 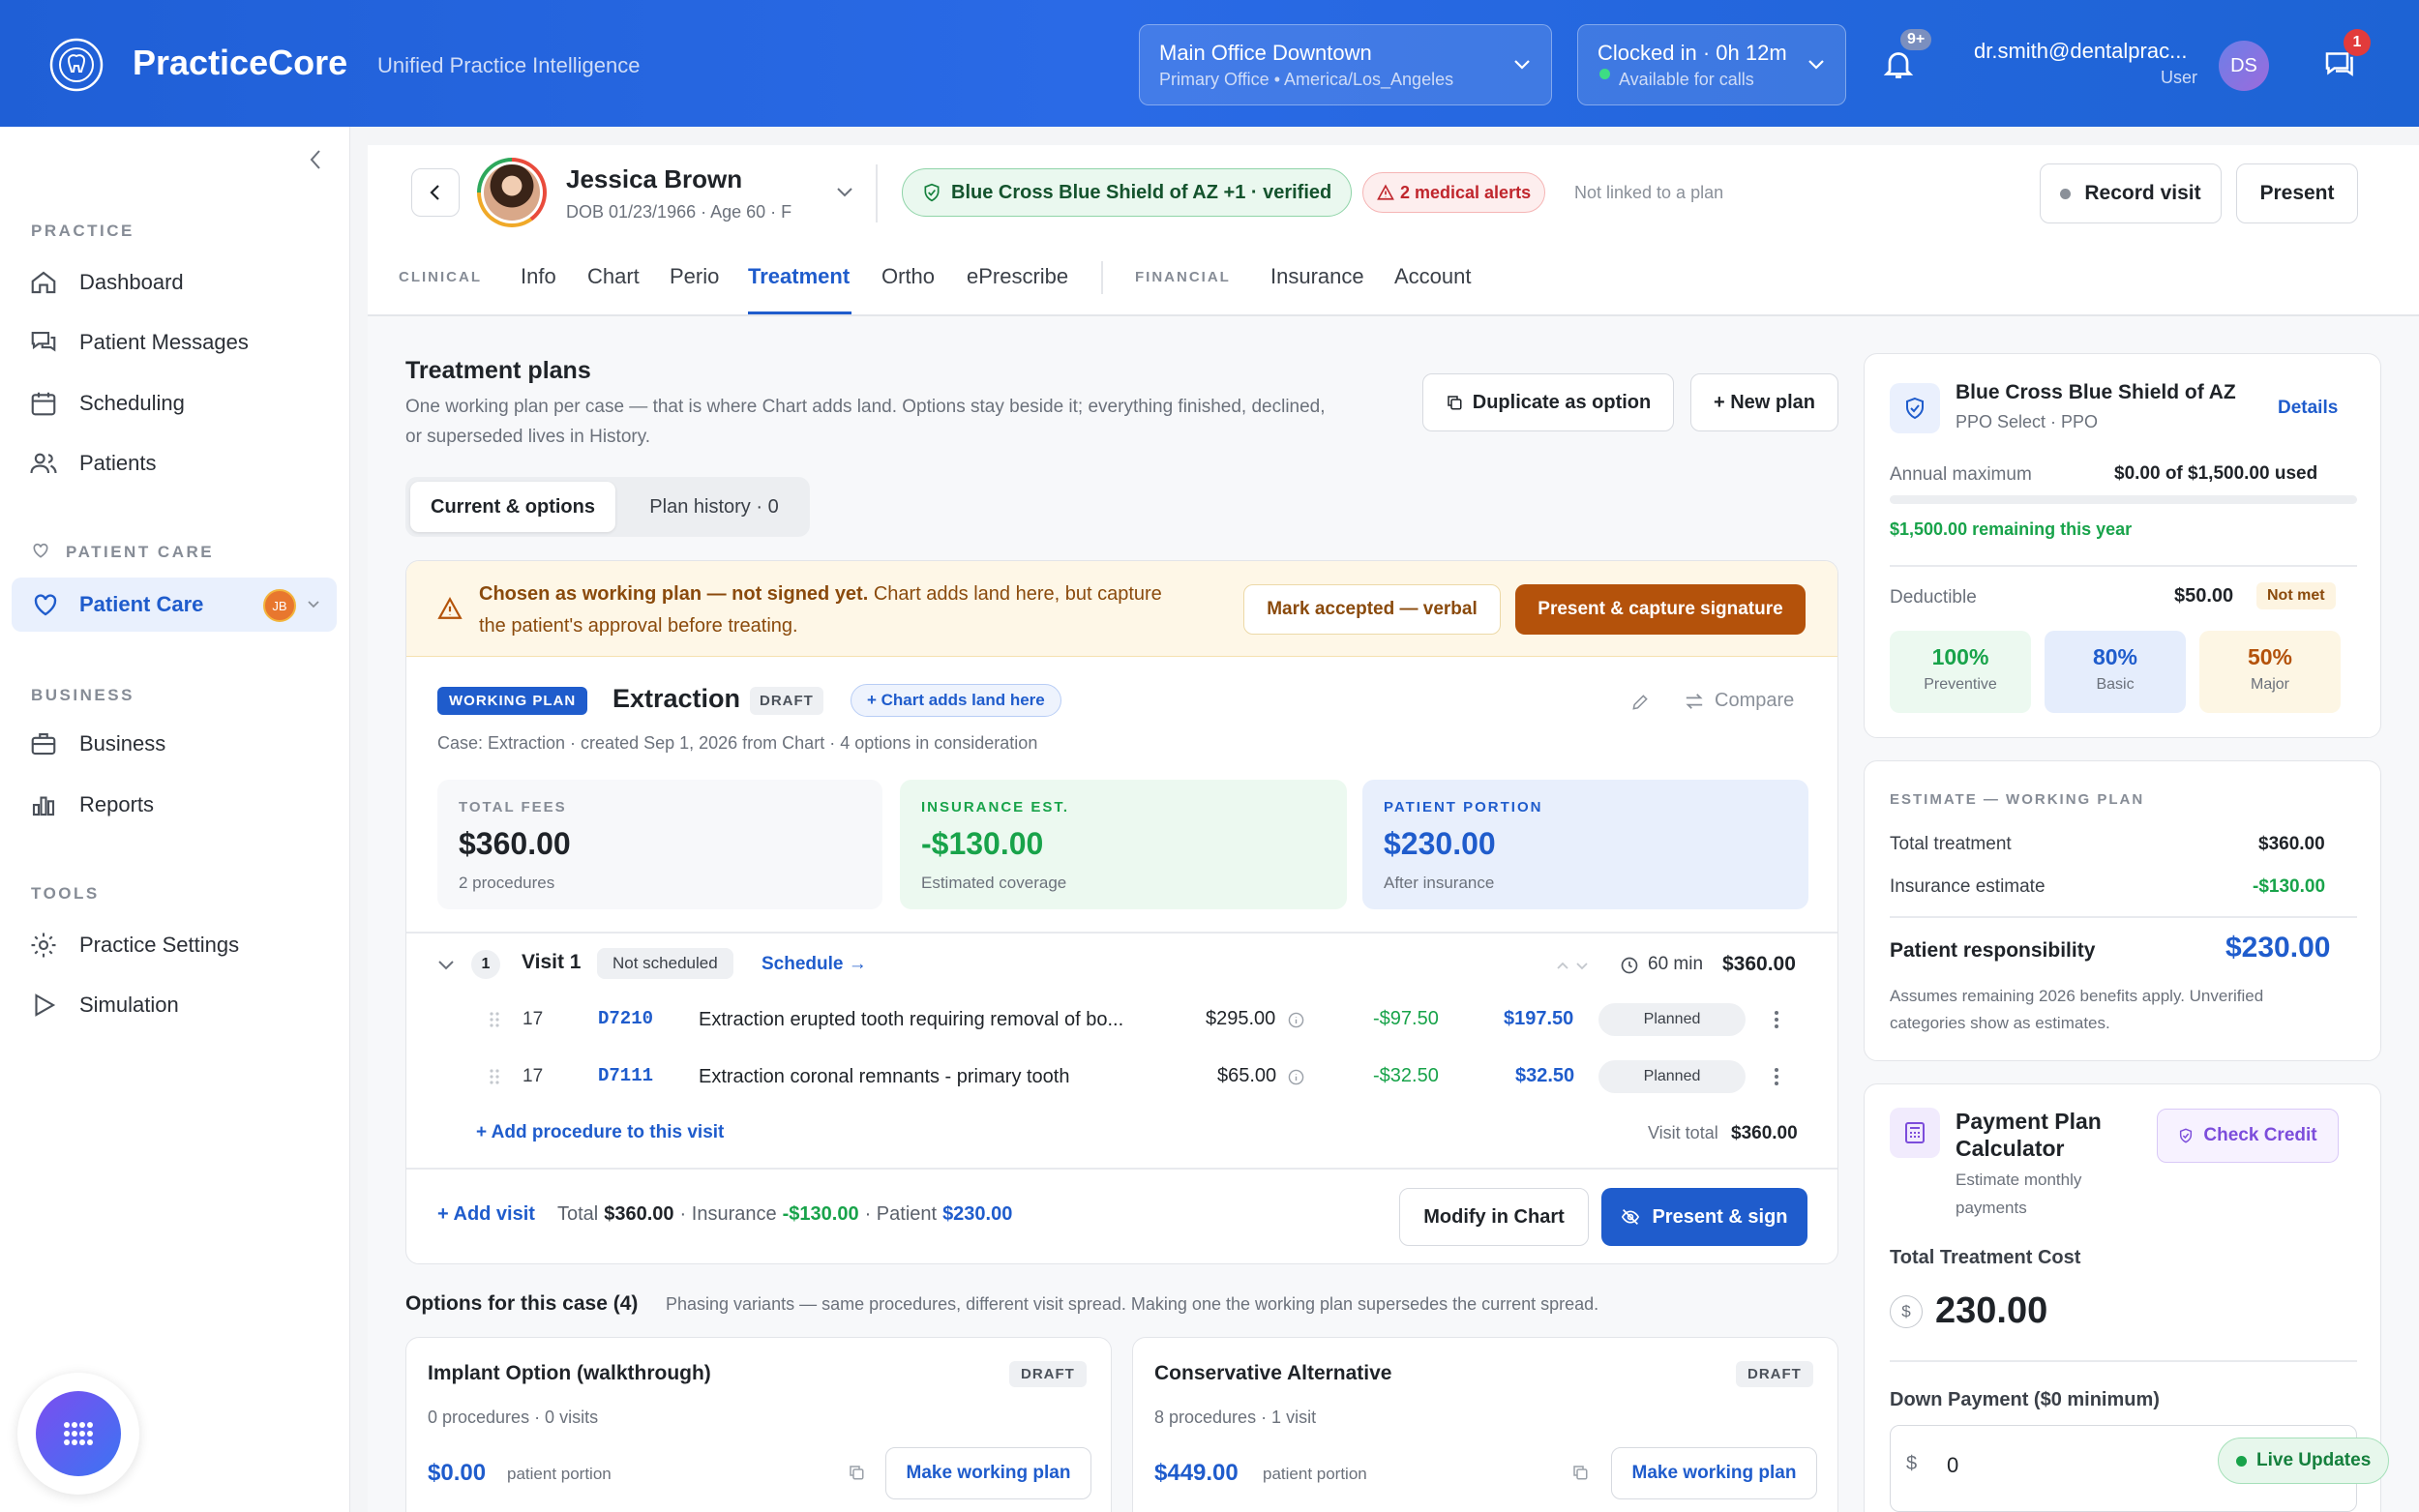 What do you see at coordinates (908, 276) in the screenshot?
I see `tab-ortho: Ortho` at bounding box center [908, 276].